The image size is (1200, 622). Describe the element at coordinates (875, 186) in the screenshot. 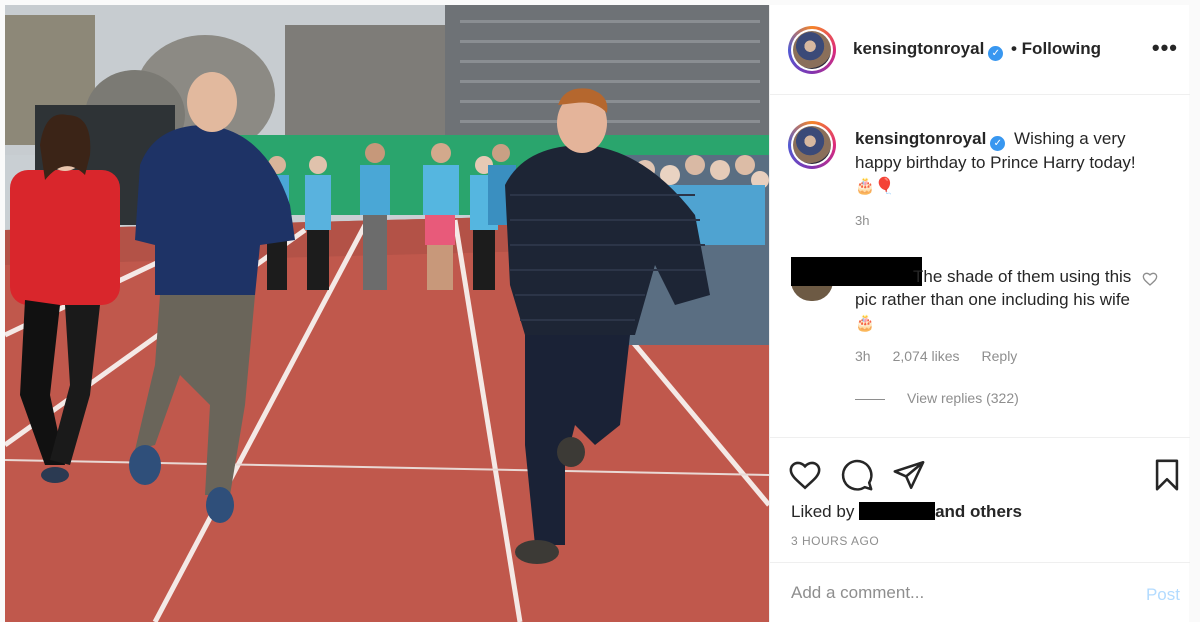

I see `cake-balloon-emoji: 🎂🎈` at that location.